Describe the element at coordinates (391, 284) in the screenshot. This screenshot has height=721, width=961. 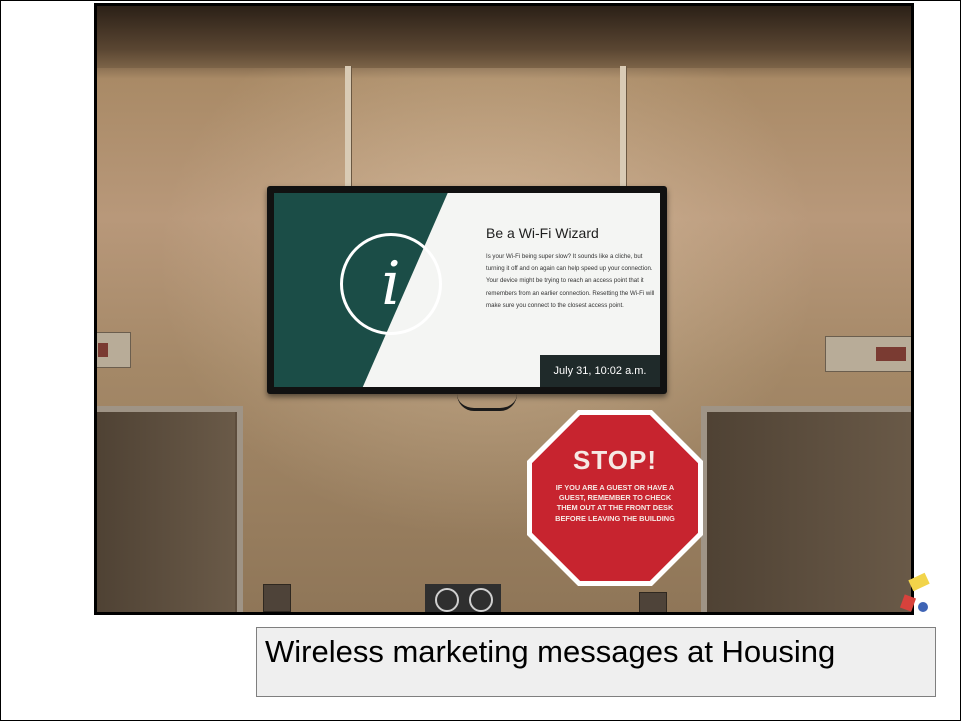
I see `info-glyph: i` at that location.